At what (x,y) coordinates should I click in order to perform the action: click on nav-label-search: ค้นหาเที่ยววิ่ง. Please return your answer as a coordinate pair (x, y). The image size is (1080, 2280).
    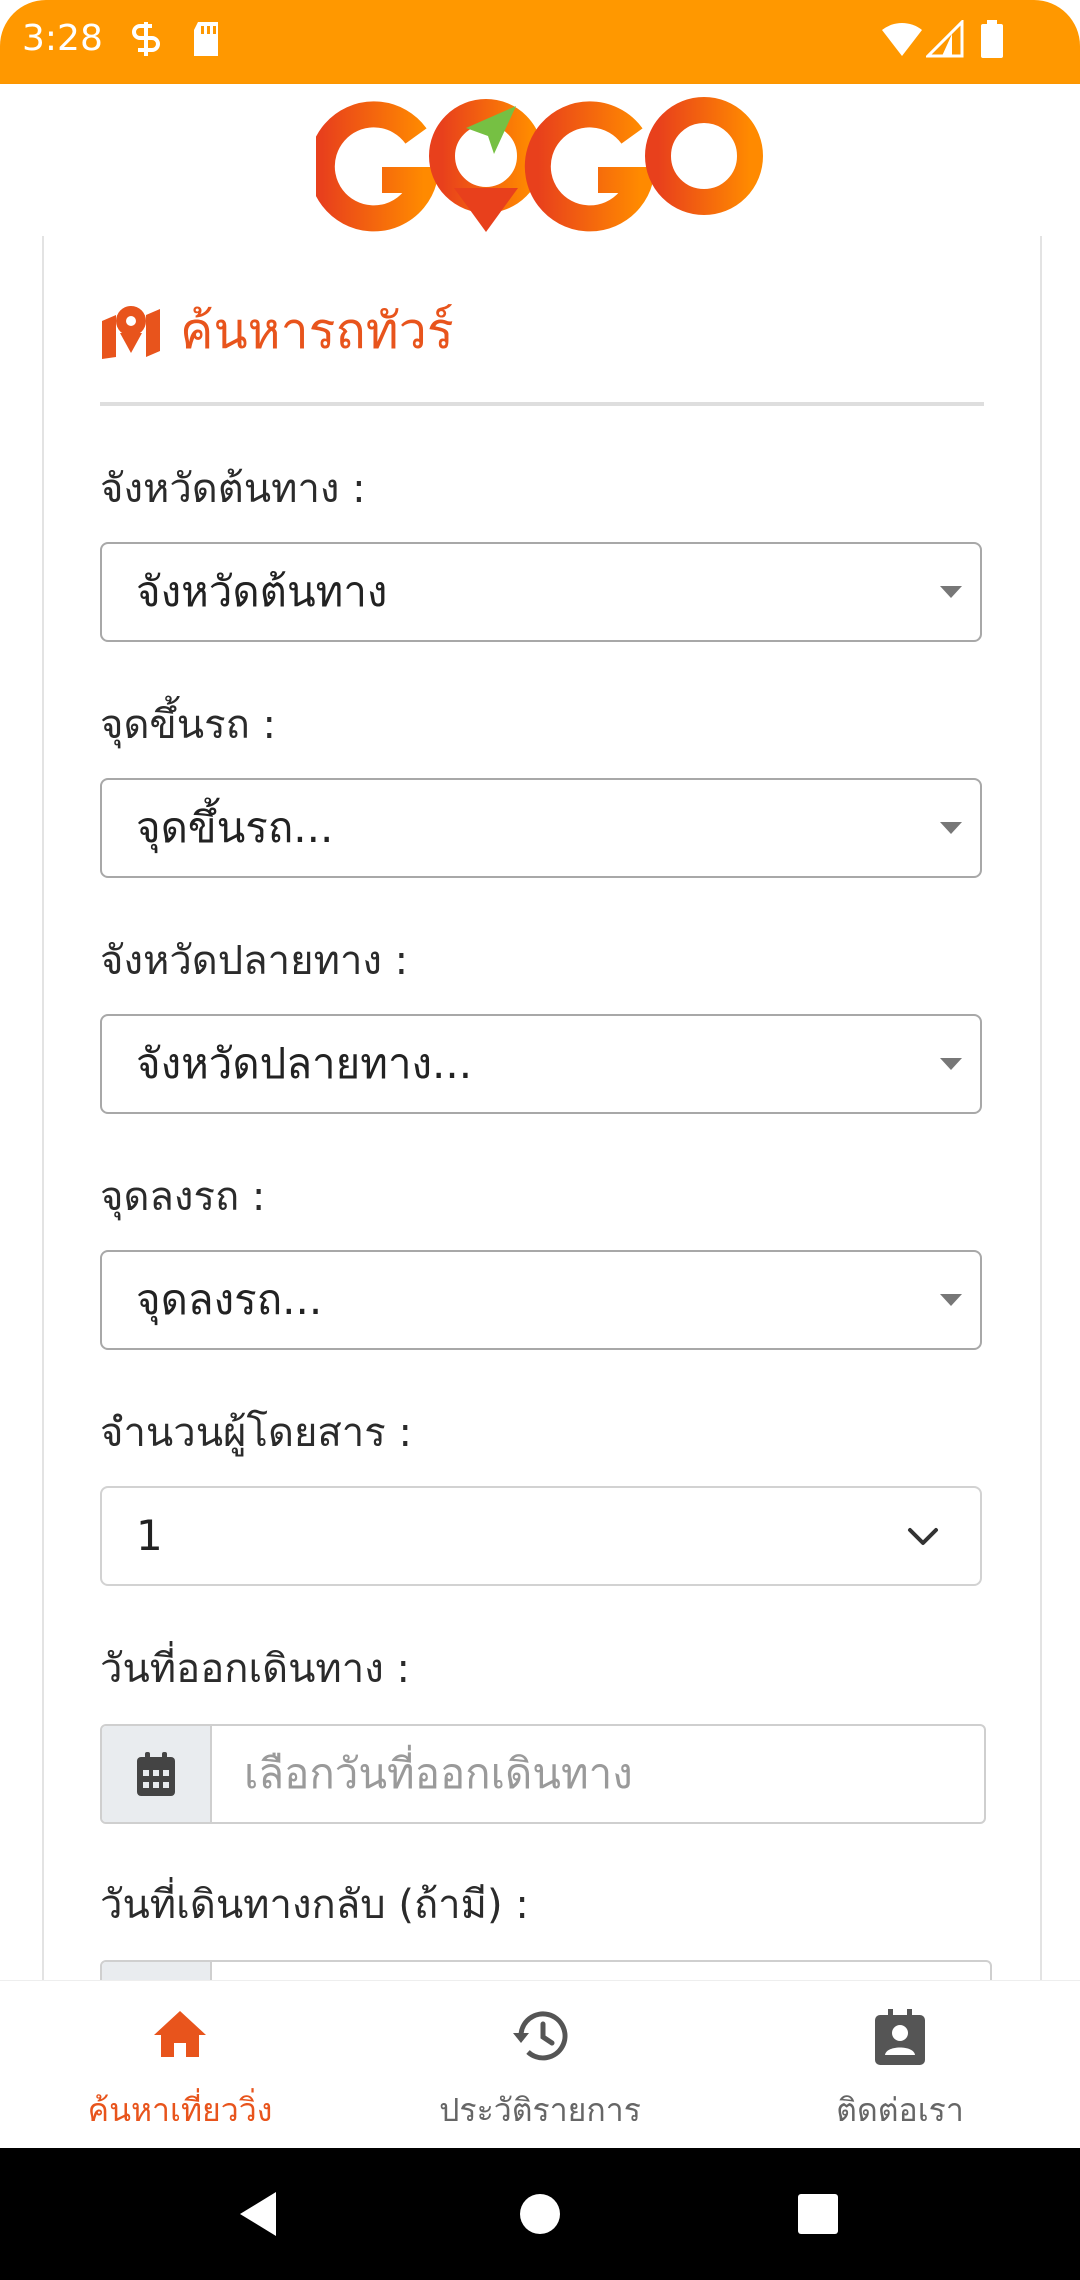
    Looking at the image, I should click on (180, 2110).